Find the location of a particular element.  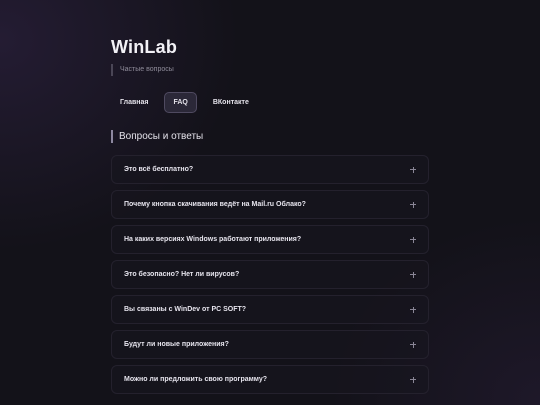

faq-question: Вы связаны с WinDev от PC SOFT? is located at coordinates (185, 309).